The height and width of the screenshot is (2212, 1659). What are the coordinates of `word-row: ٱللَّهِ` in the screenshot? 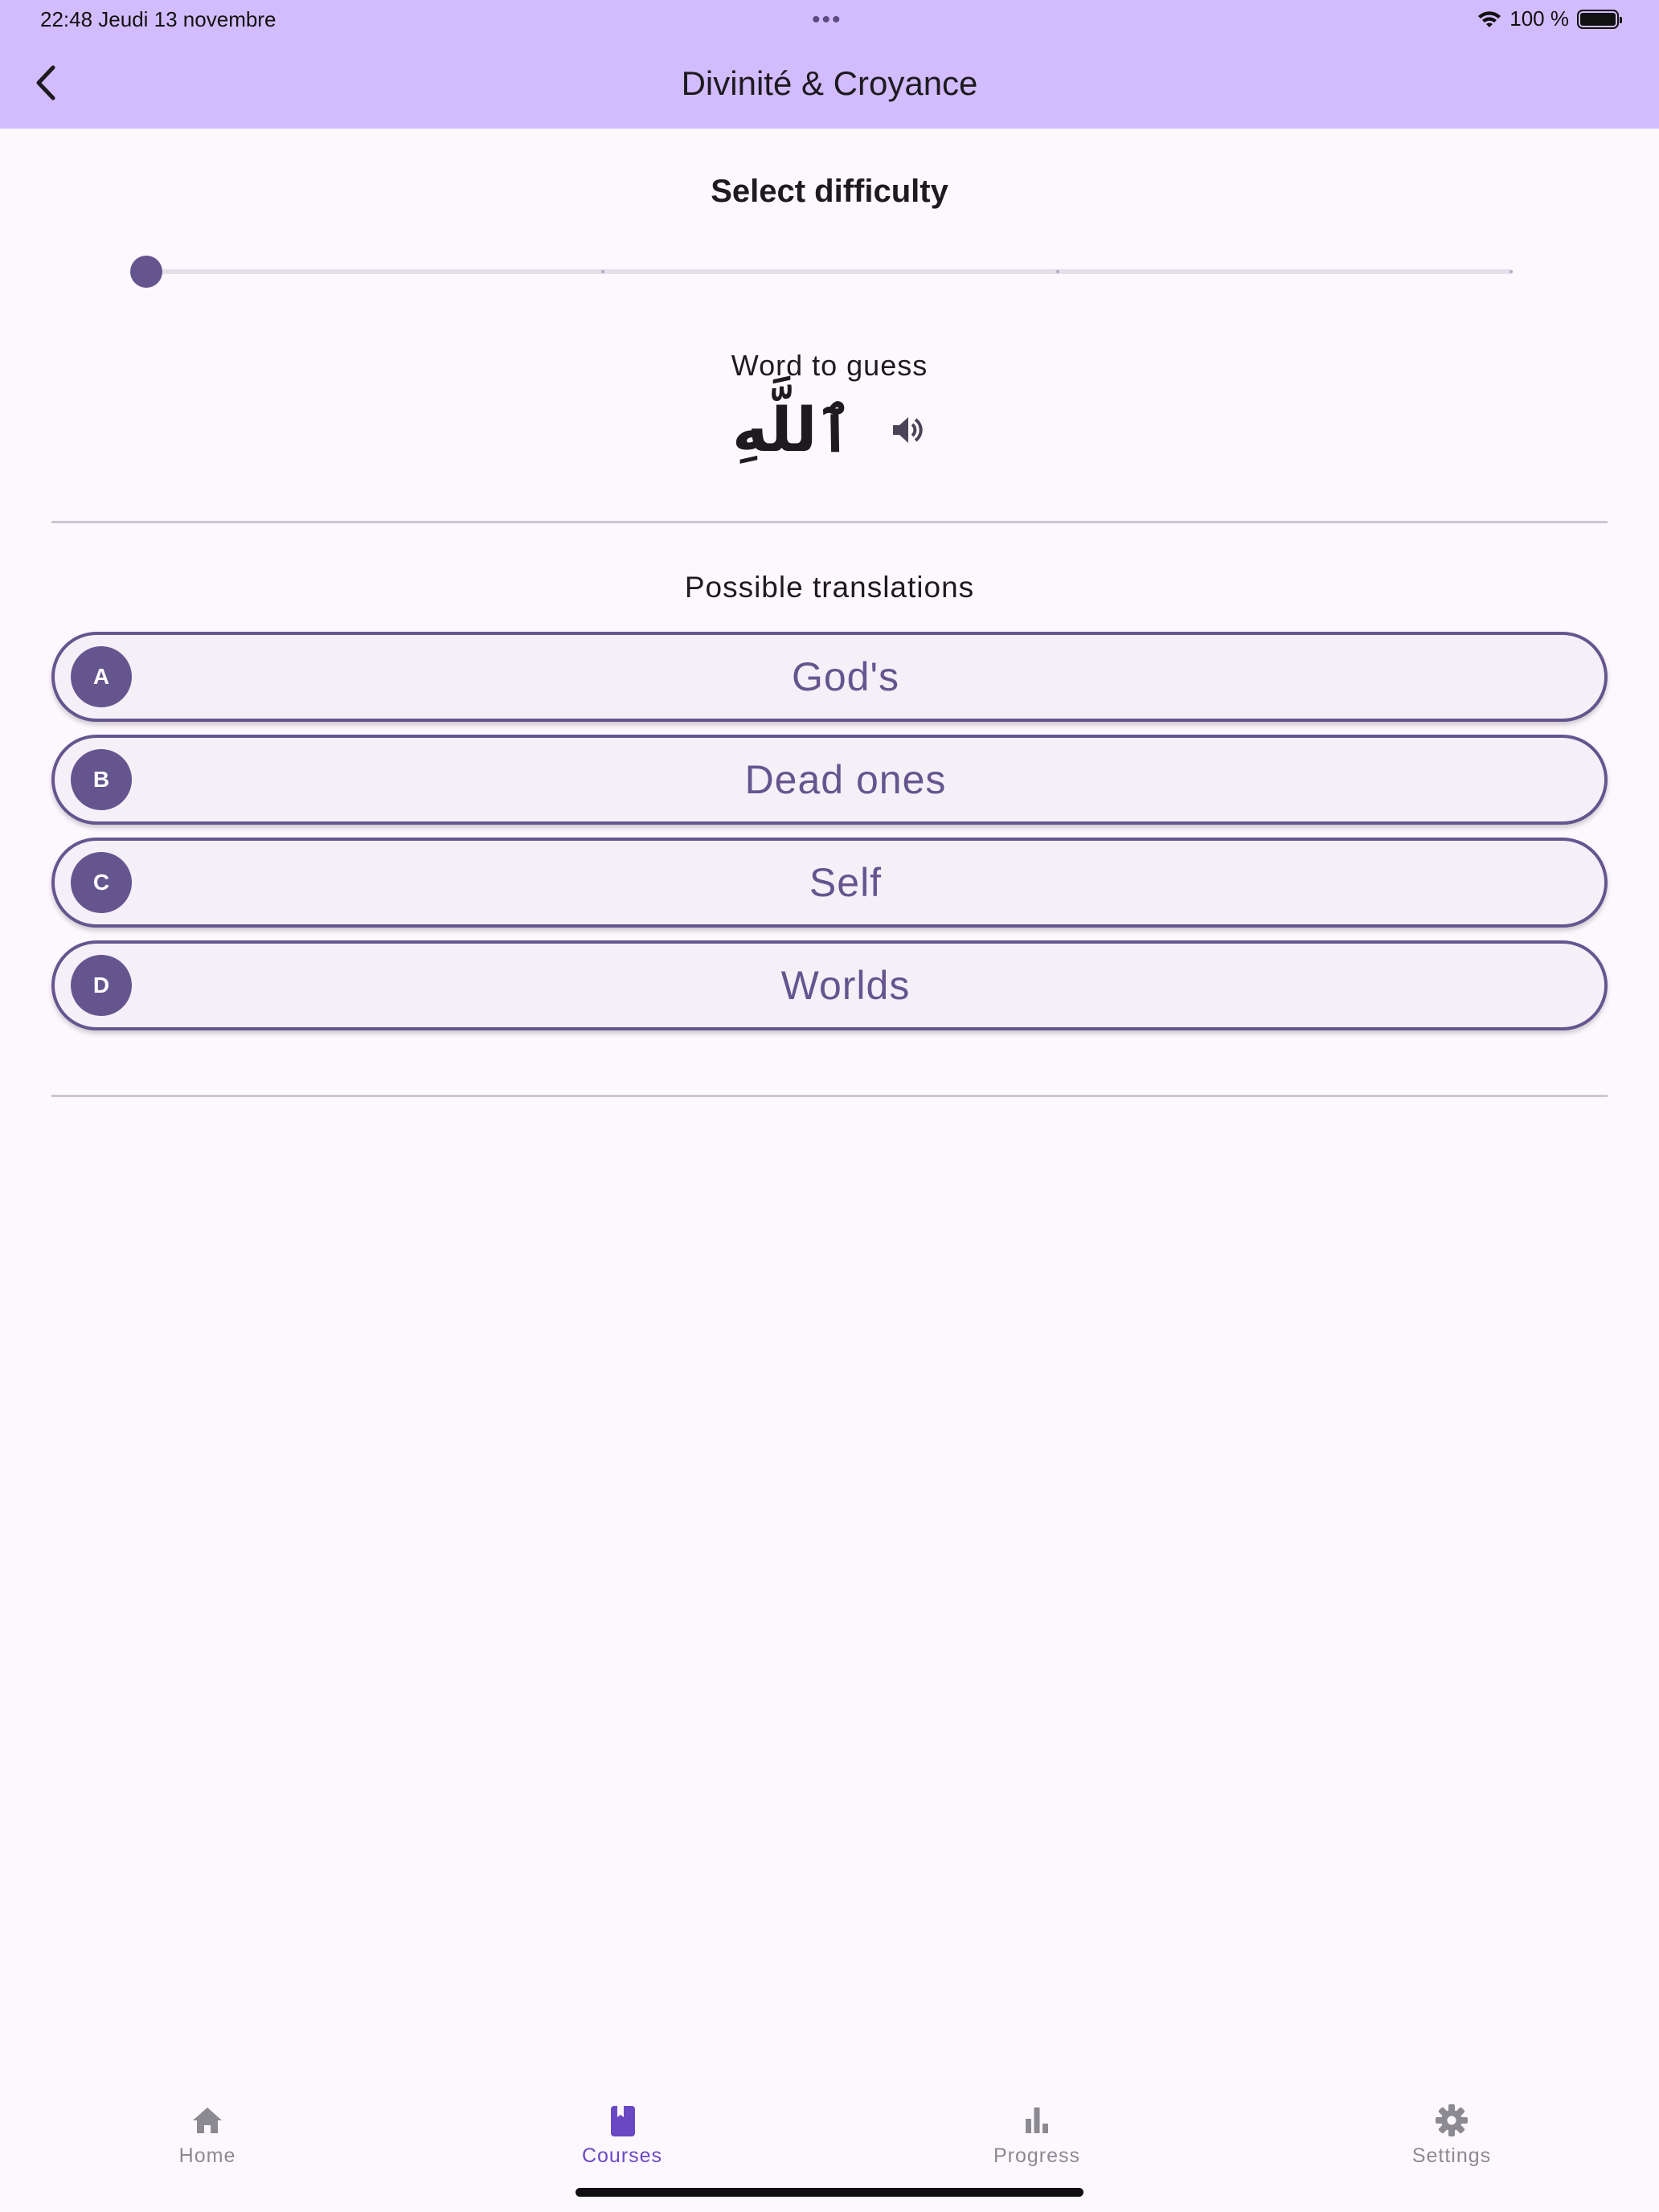 It's located at (829, 429).